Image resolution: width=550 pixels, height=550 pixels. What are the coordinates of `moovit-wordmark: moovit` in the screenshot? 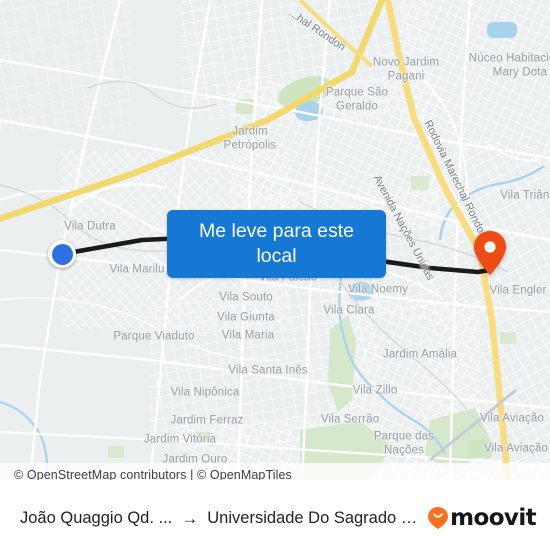 It's located at (493, 518).